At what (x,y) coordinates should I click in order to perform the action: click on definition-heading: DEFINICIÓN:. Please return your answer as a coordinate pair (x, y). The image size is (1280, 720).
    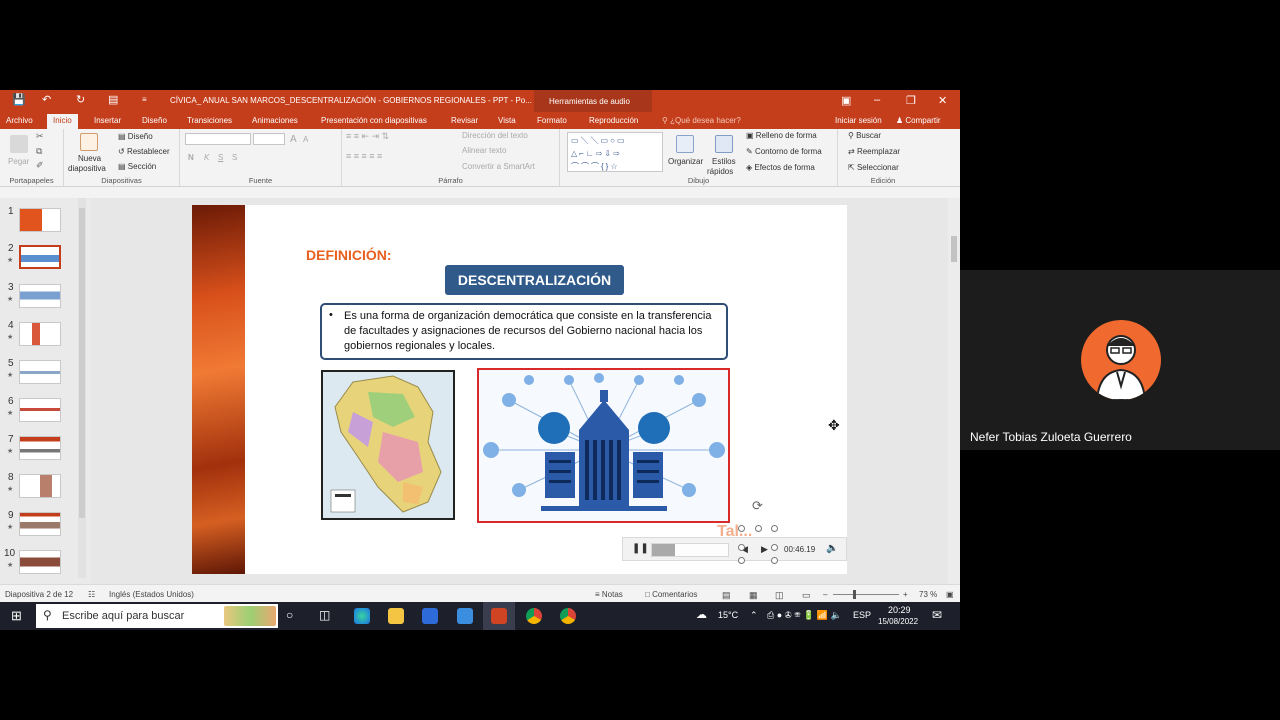
    Looking at the image, I should click on (349, 255).